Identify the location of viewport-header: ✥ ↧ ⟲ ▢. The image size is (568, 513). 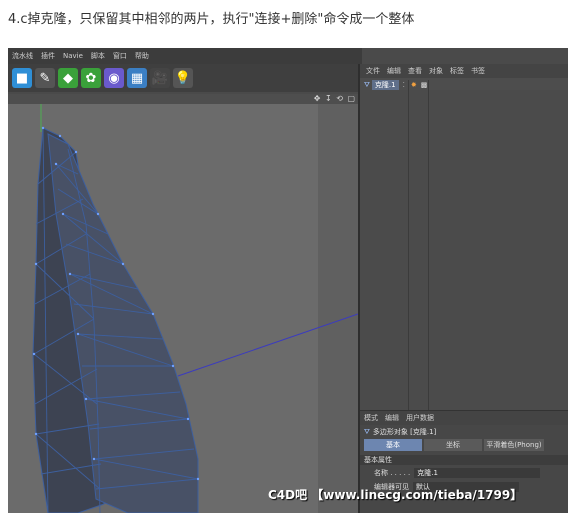
(183, 99).